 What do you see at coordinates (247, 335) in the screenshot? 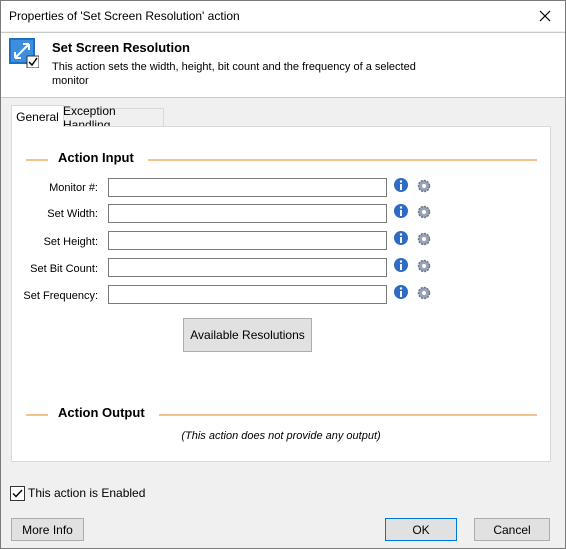
I see `available-resolutions-button: Available Resolutions` at bounding box center [247, 335].